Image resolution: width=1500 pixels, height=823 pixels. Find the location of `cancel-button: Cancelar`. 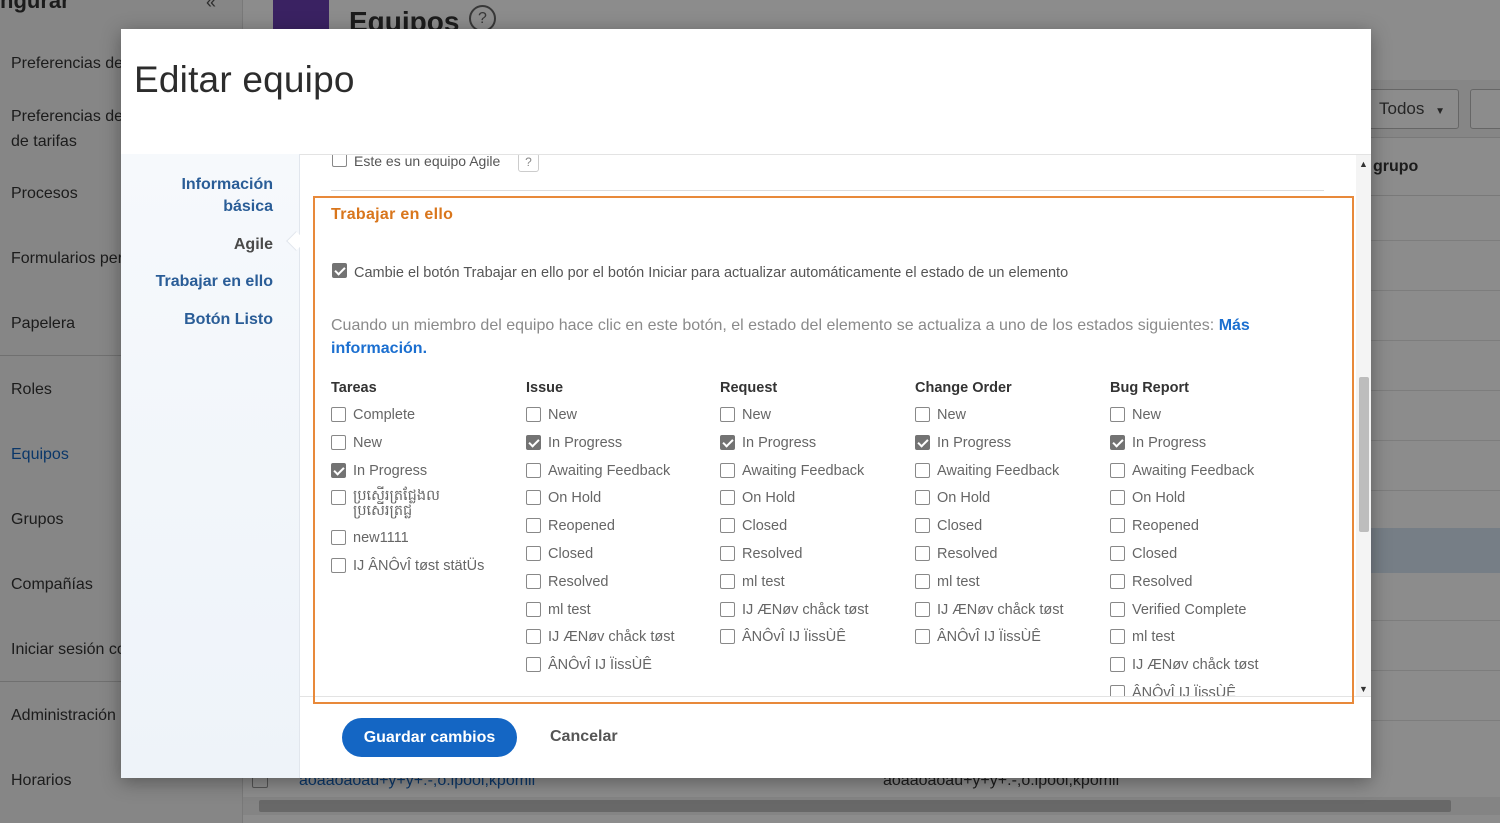

cancel-button: Cancelar is located at coordinates (584, 737).